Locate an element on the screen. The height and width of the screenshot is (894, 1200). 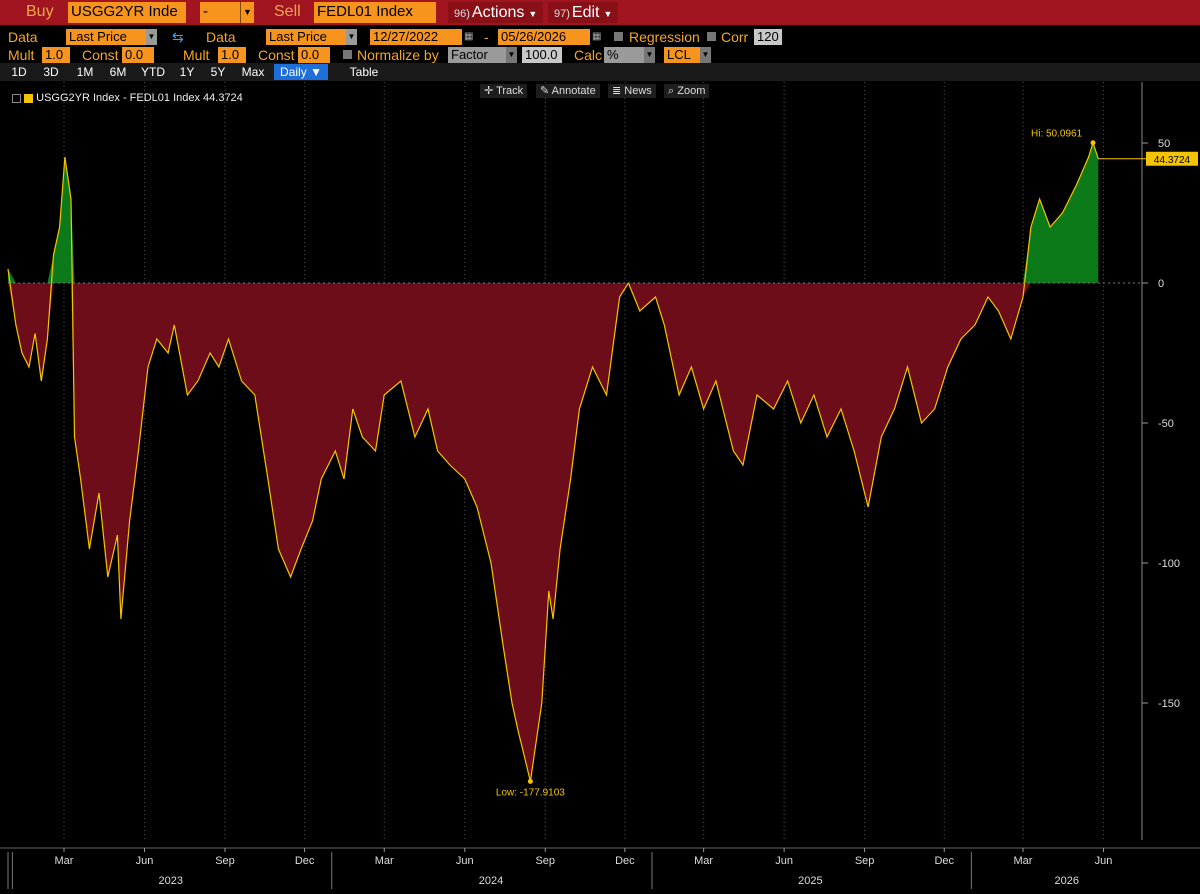
x-year-label: 2023 is located at coordinates (171, 881).